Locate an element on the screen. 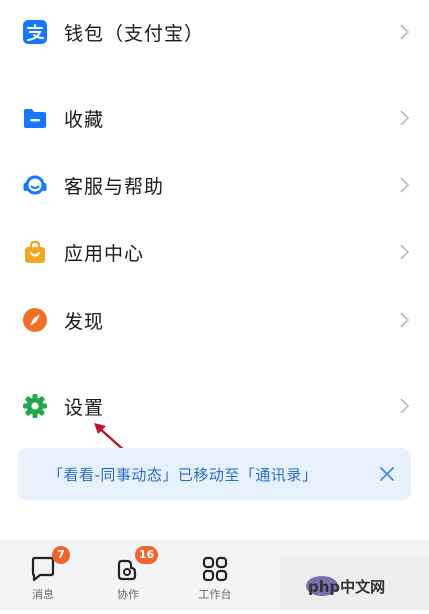 Image resolution: width=429 pixels, height=614 pixels. menu-item-wallet: 钱包（支付宝） is located at coordinates (214, 32).